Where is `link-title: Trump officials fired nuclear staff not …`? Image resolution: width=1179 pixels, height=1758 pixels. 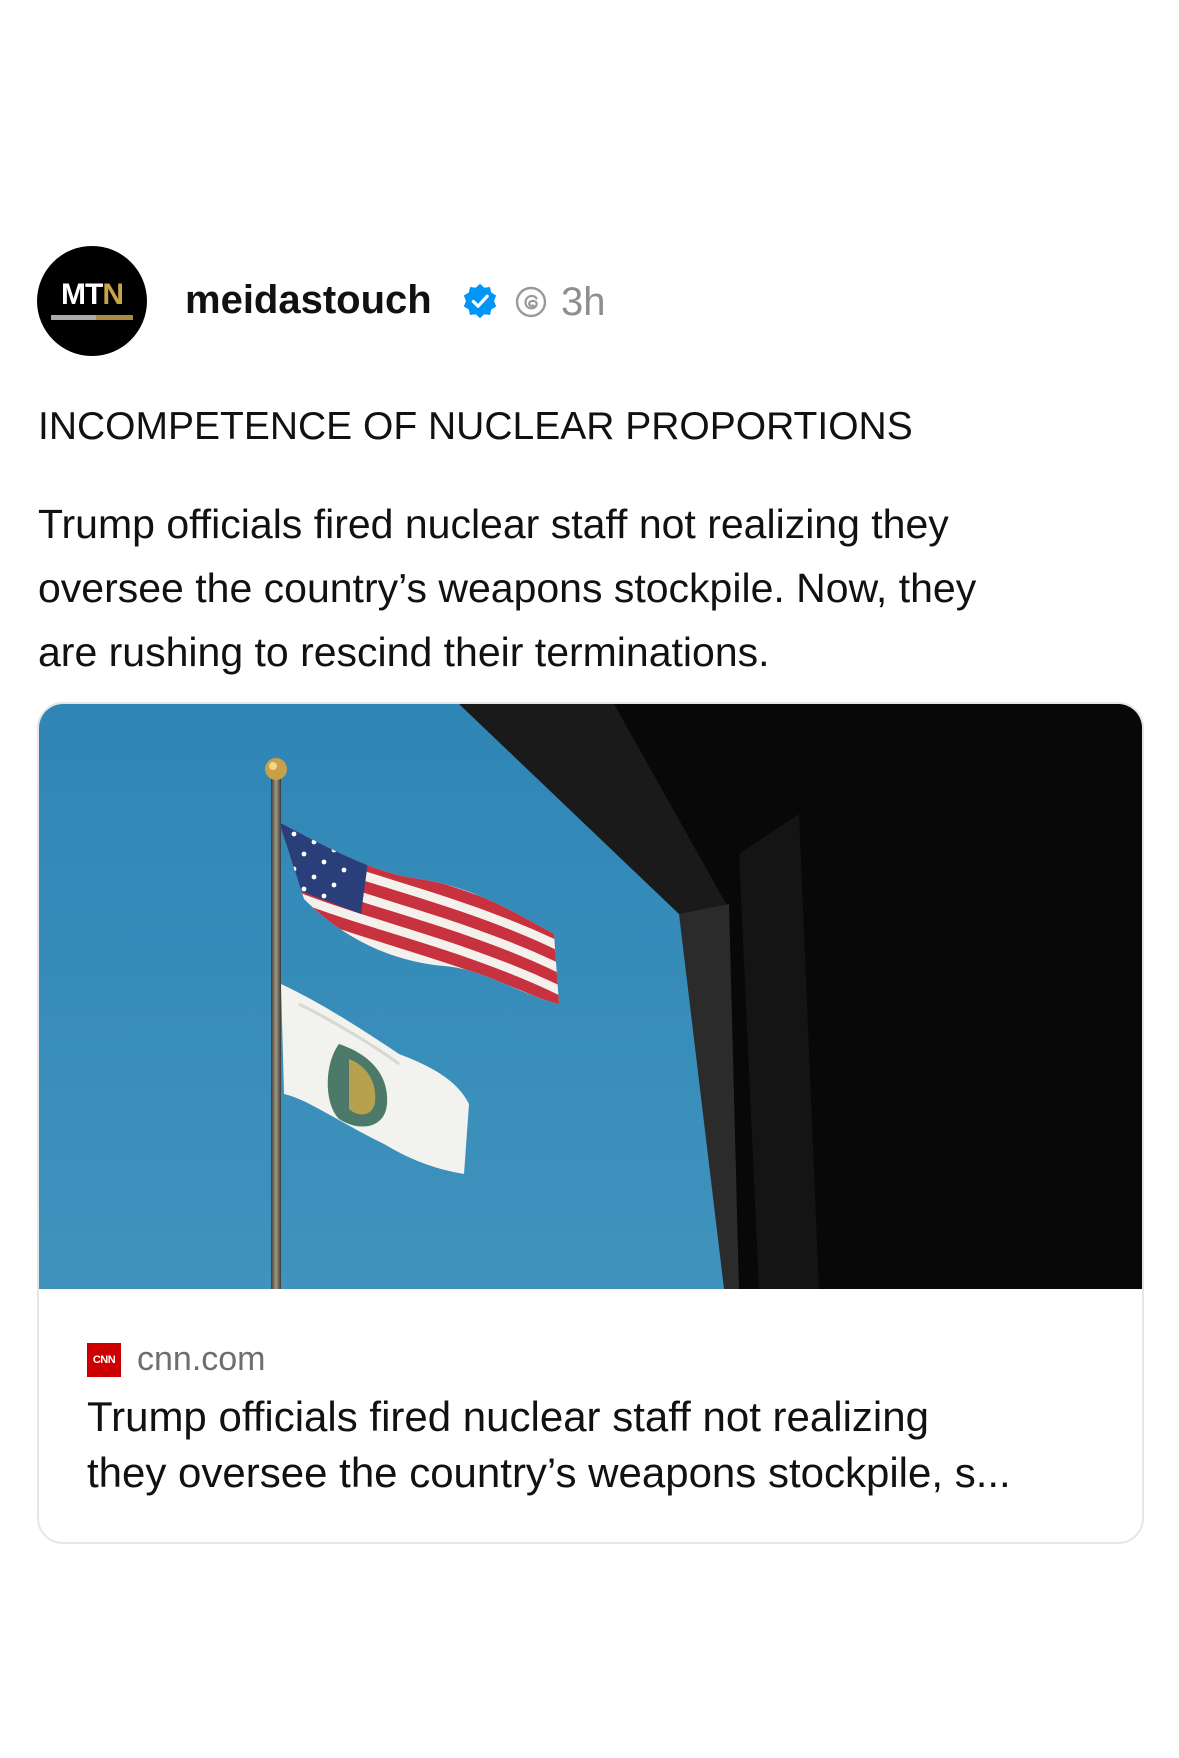 link-title: Trump officials fired nuclear staff not … is located at coordinates (602, 1445).